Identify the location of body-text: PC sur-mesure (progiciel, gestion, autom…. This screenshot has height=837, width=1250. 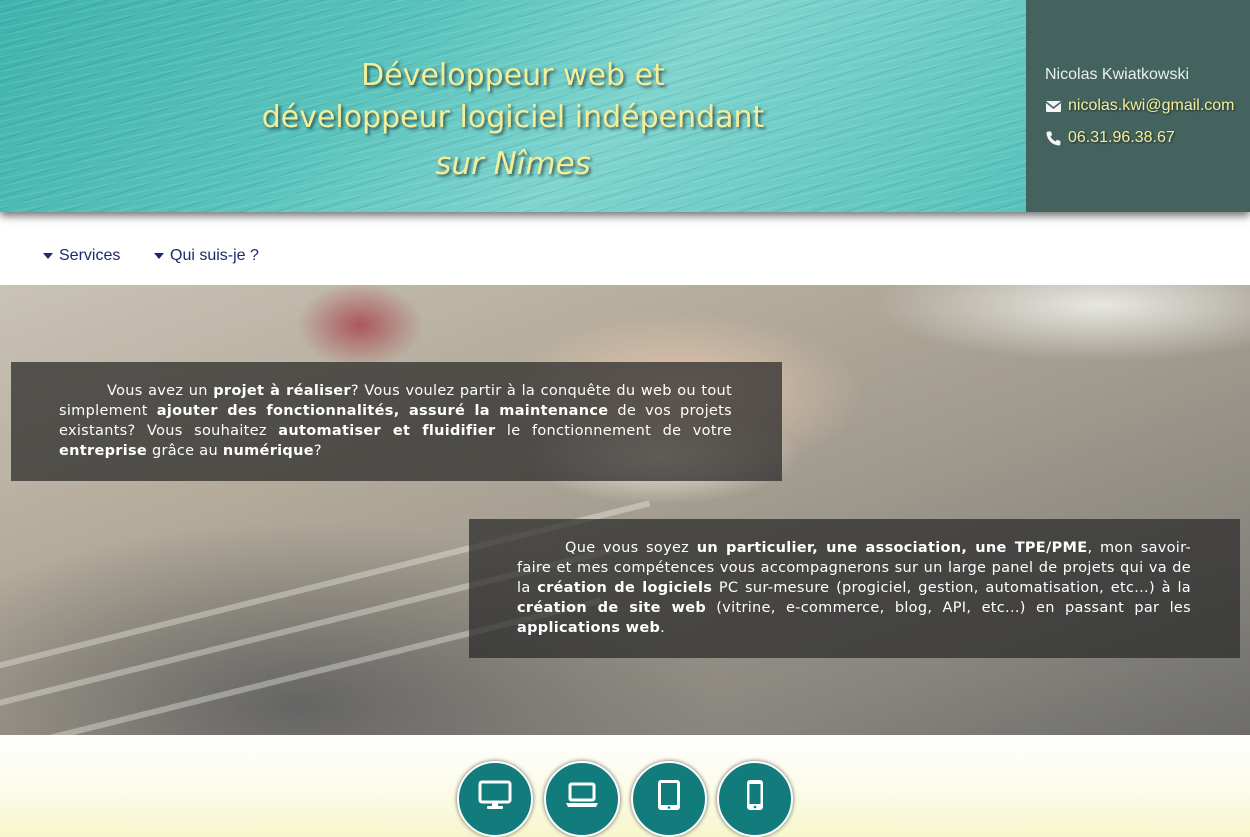
(951, 588).